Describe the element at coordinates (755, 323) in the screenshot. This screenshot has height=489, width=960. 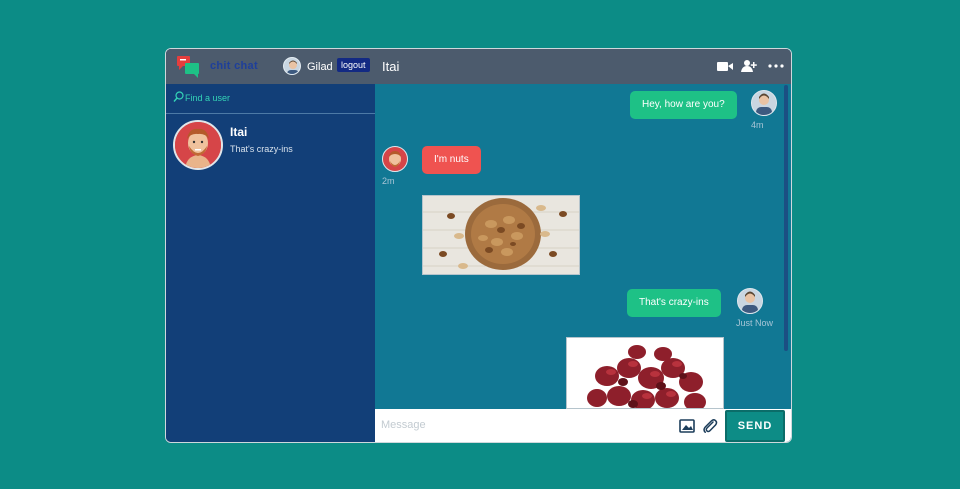
I see `message-time: Just Now` at that location.